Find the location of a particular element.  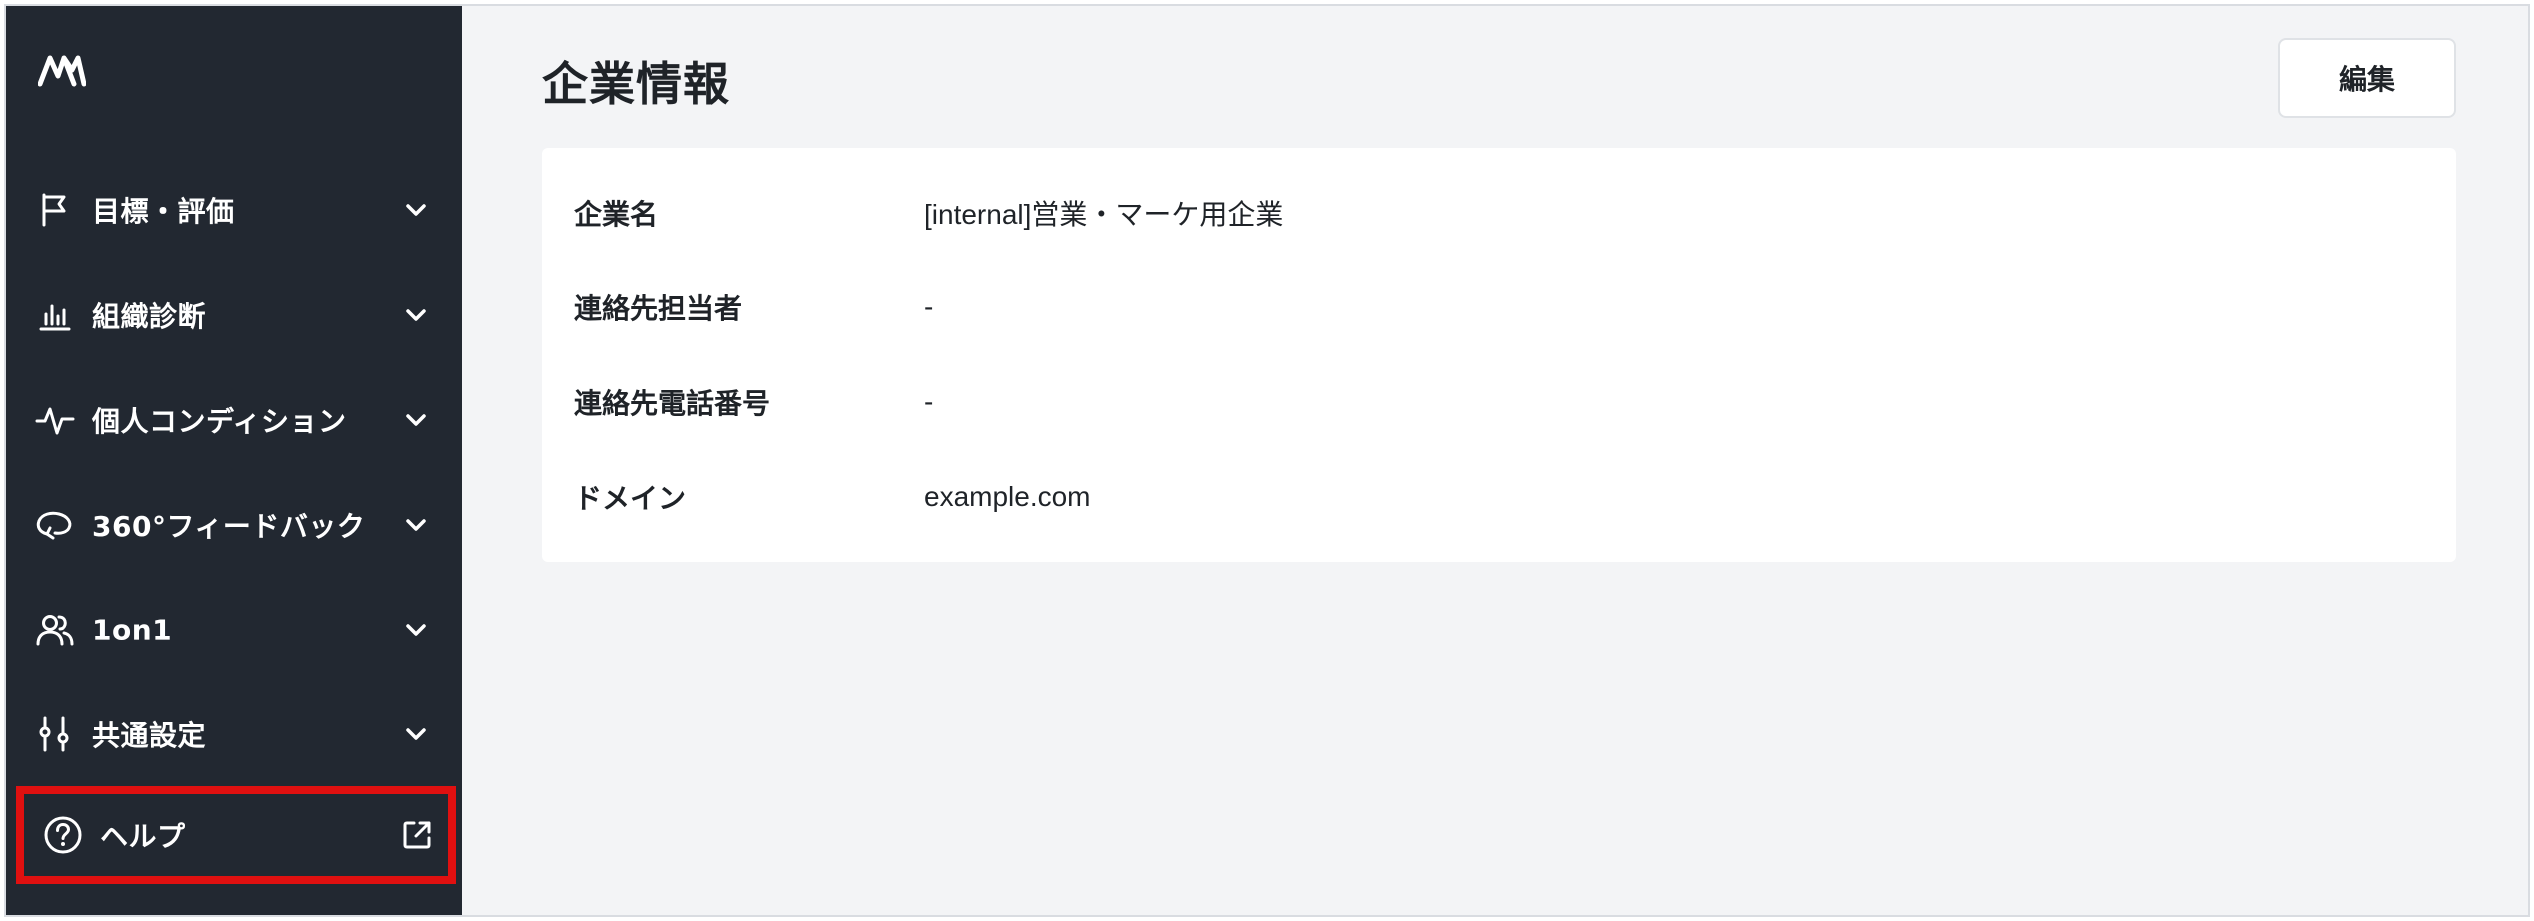

edit-button: 編集 is located at coordinates (2367, 78).